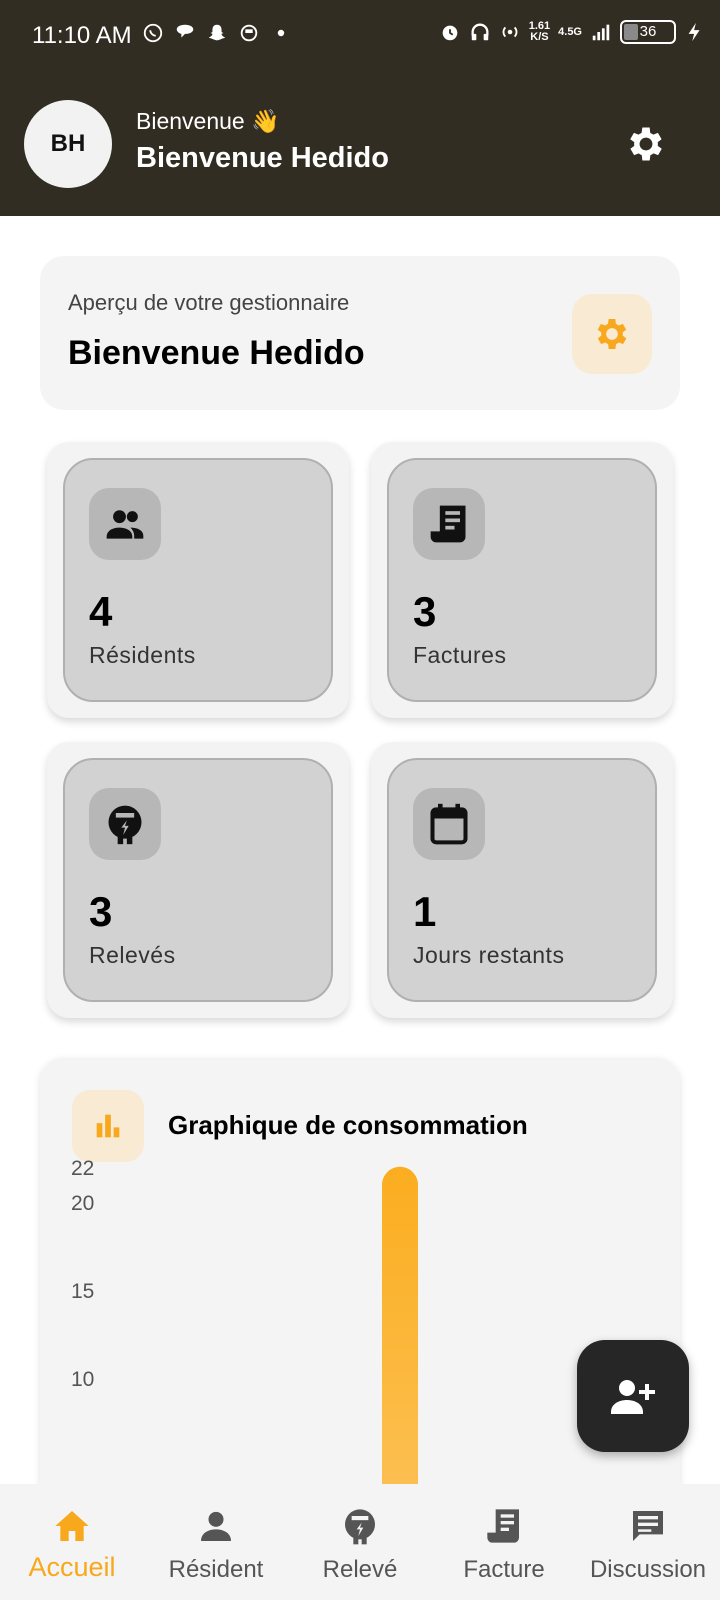 This screenshot has width=720, height=1600. Describe the element at coordinates (460, 655) in the screenshot. I see `stat-label: Factures` at that location.